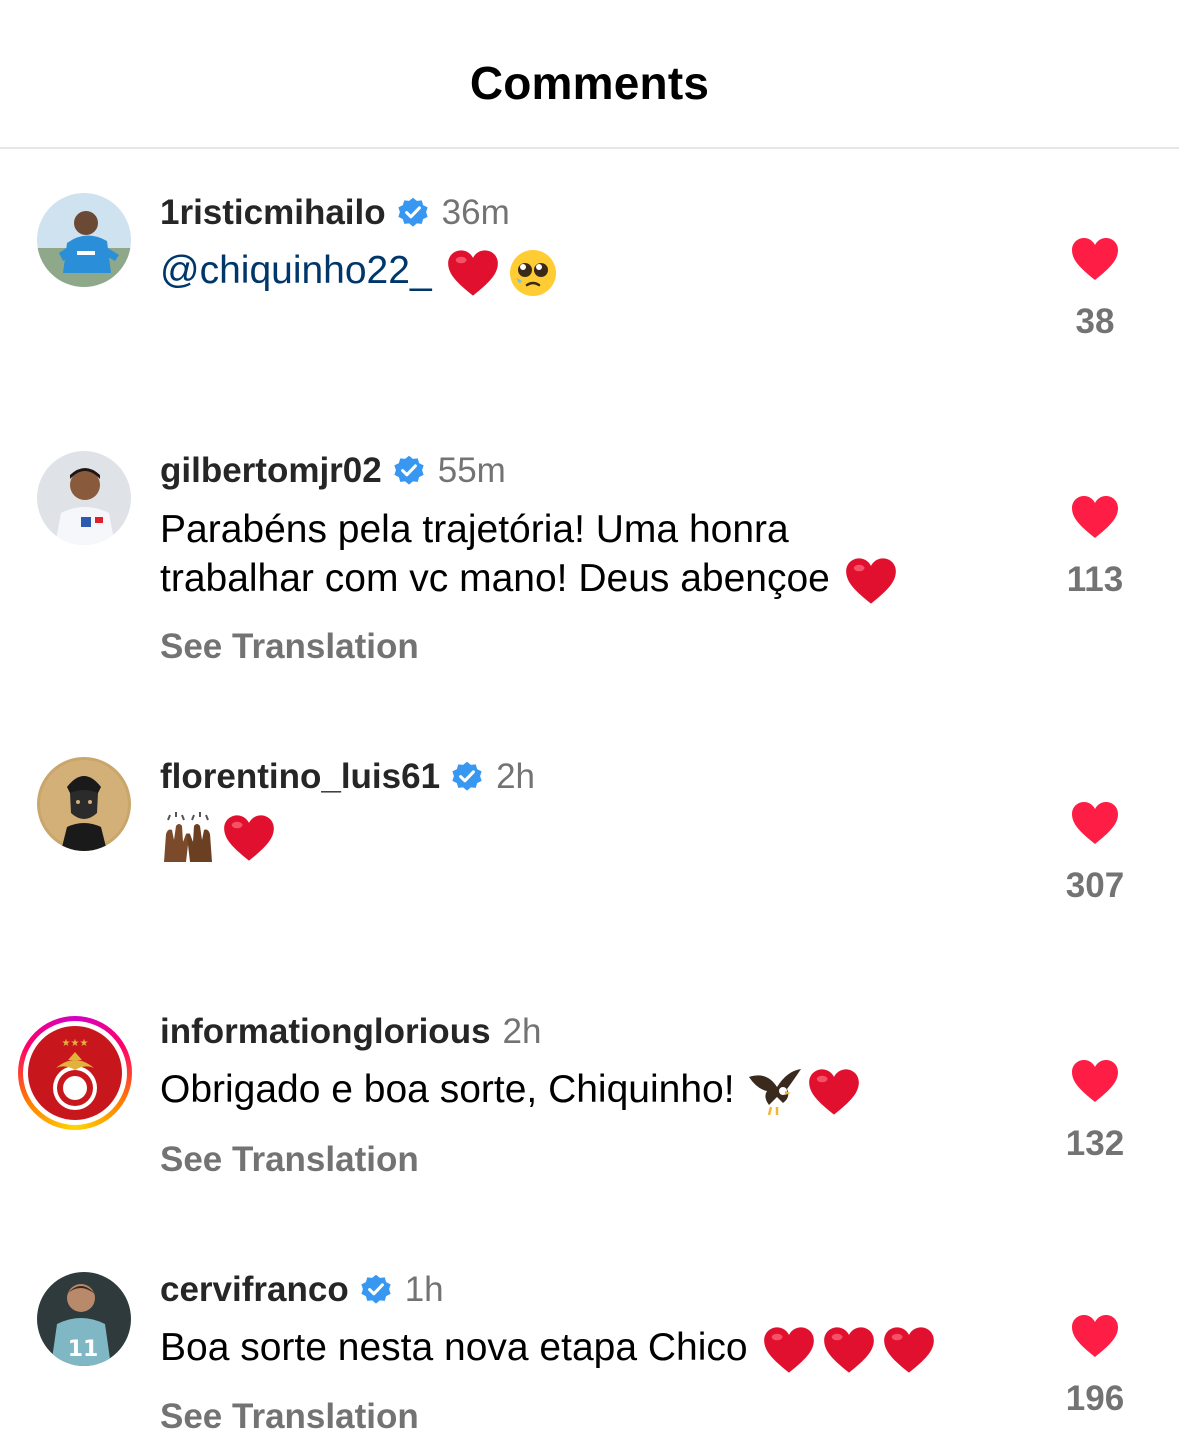  I want to click on comment-meta: informationglorious 2h, so click(350, 1032).